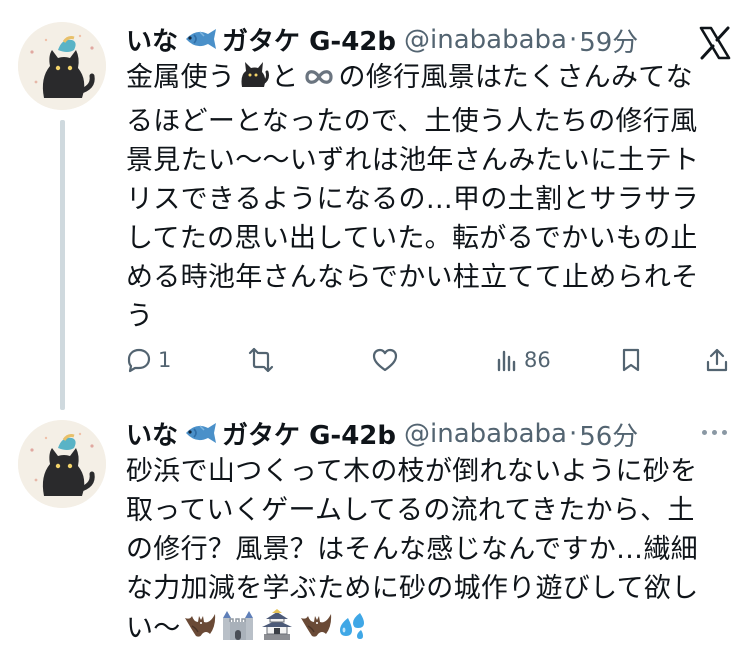 The width and height of the screenshot is (750, 660). I want to click on text-segment: 景見たい〜〜いずれは池年さんみたいに土テト, so click(413, 160).